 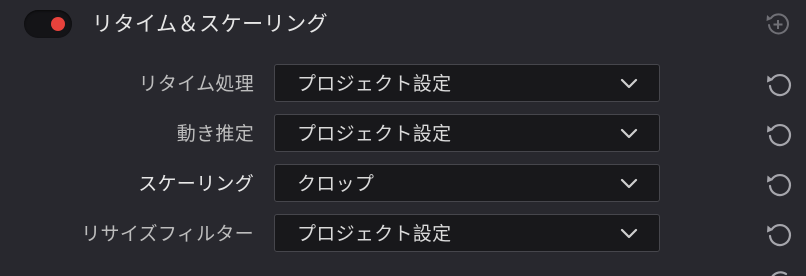 I want to click on setting-row-scaling: スケーリング クロップ, so click(x=403, y=184).